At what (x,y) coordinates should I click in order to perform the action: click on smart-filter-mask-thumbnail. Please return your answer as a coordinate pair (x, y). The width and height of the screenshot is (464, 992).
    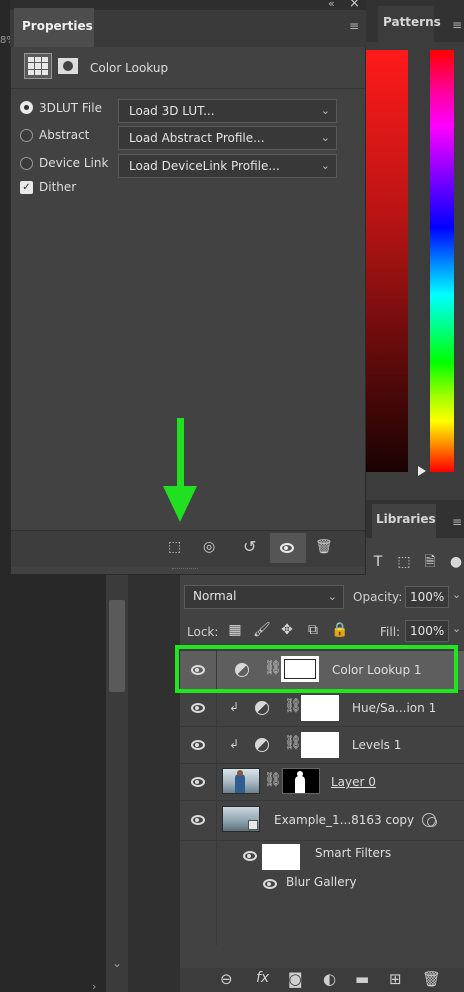
    Looking at the image, I should click on (281, 857).